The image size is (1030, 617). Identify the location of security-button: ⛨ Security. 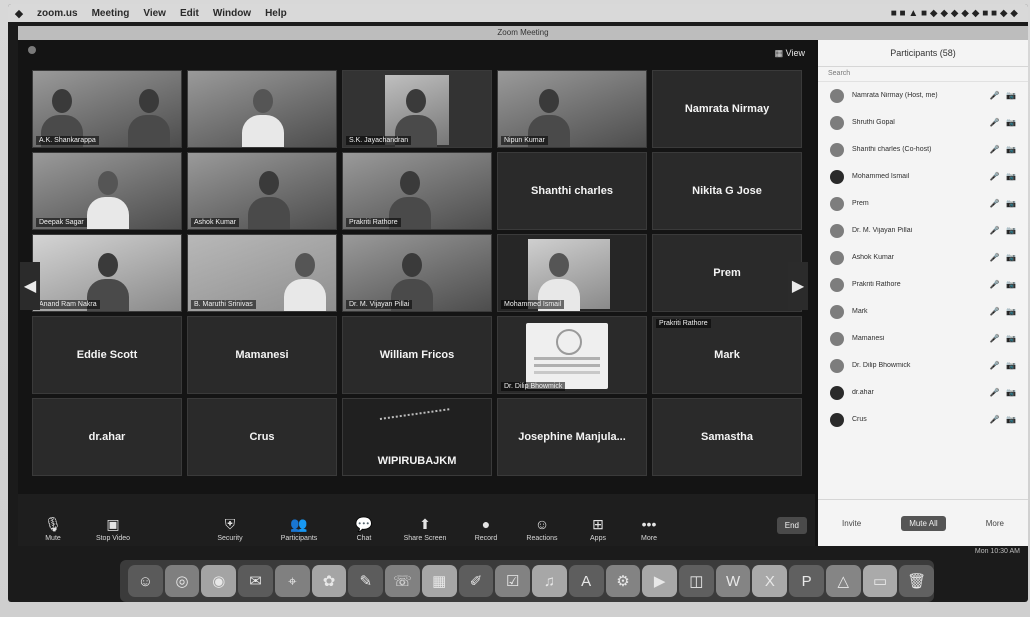
(230, 521).